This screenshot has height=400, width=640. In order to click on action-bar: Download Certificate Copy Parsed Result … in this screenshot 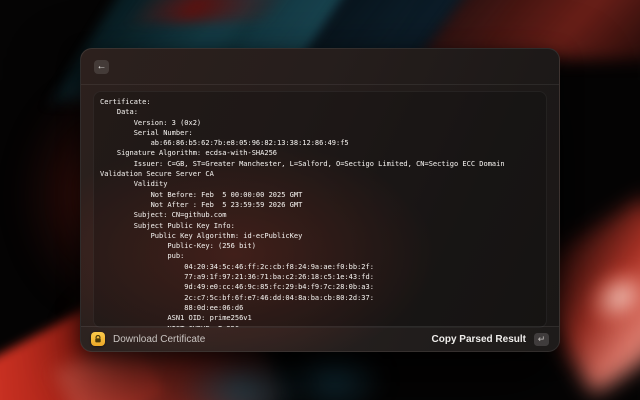, I will do `click(320, 338)`.